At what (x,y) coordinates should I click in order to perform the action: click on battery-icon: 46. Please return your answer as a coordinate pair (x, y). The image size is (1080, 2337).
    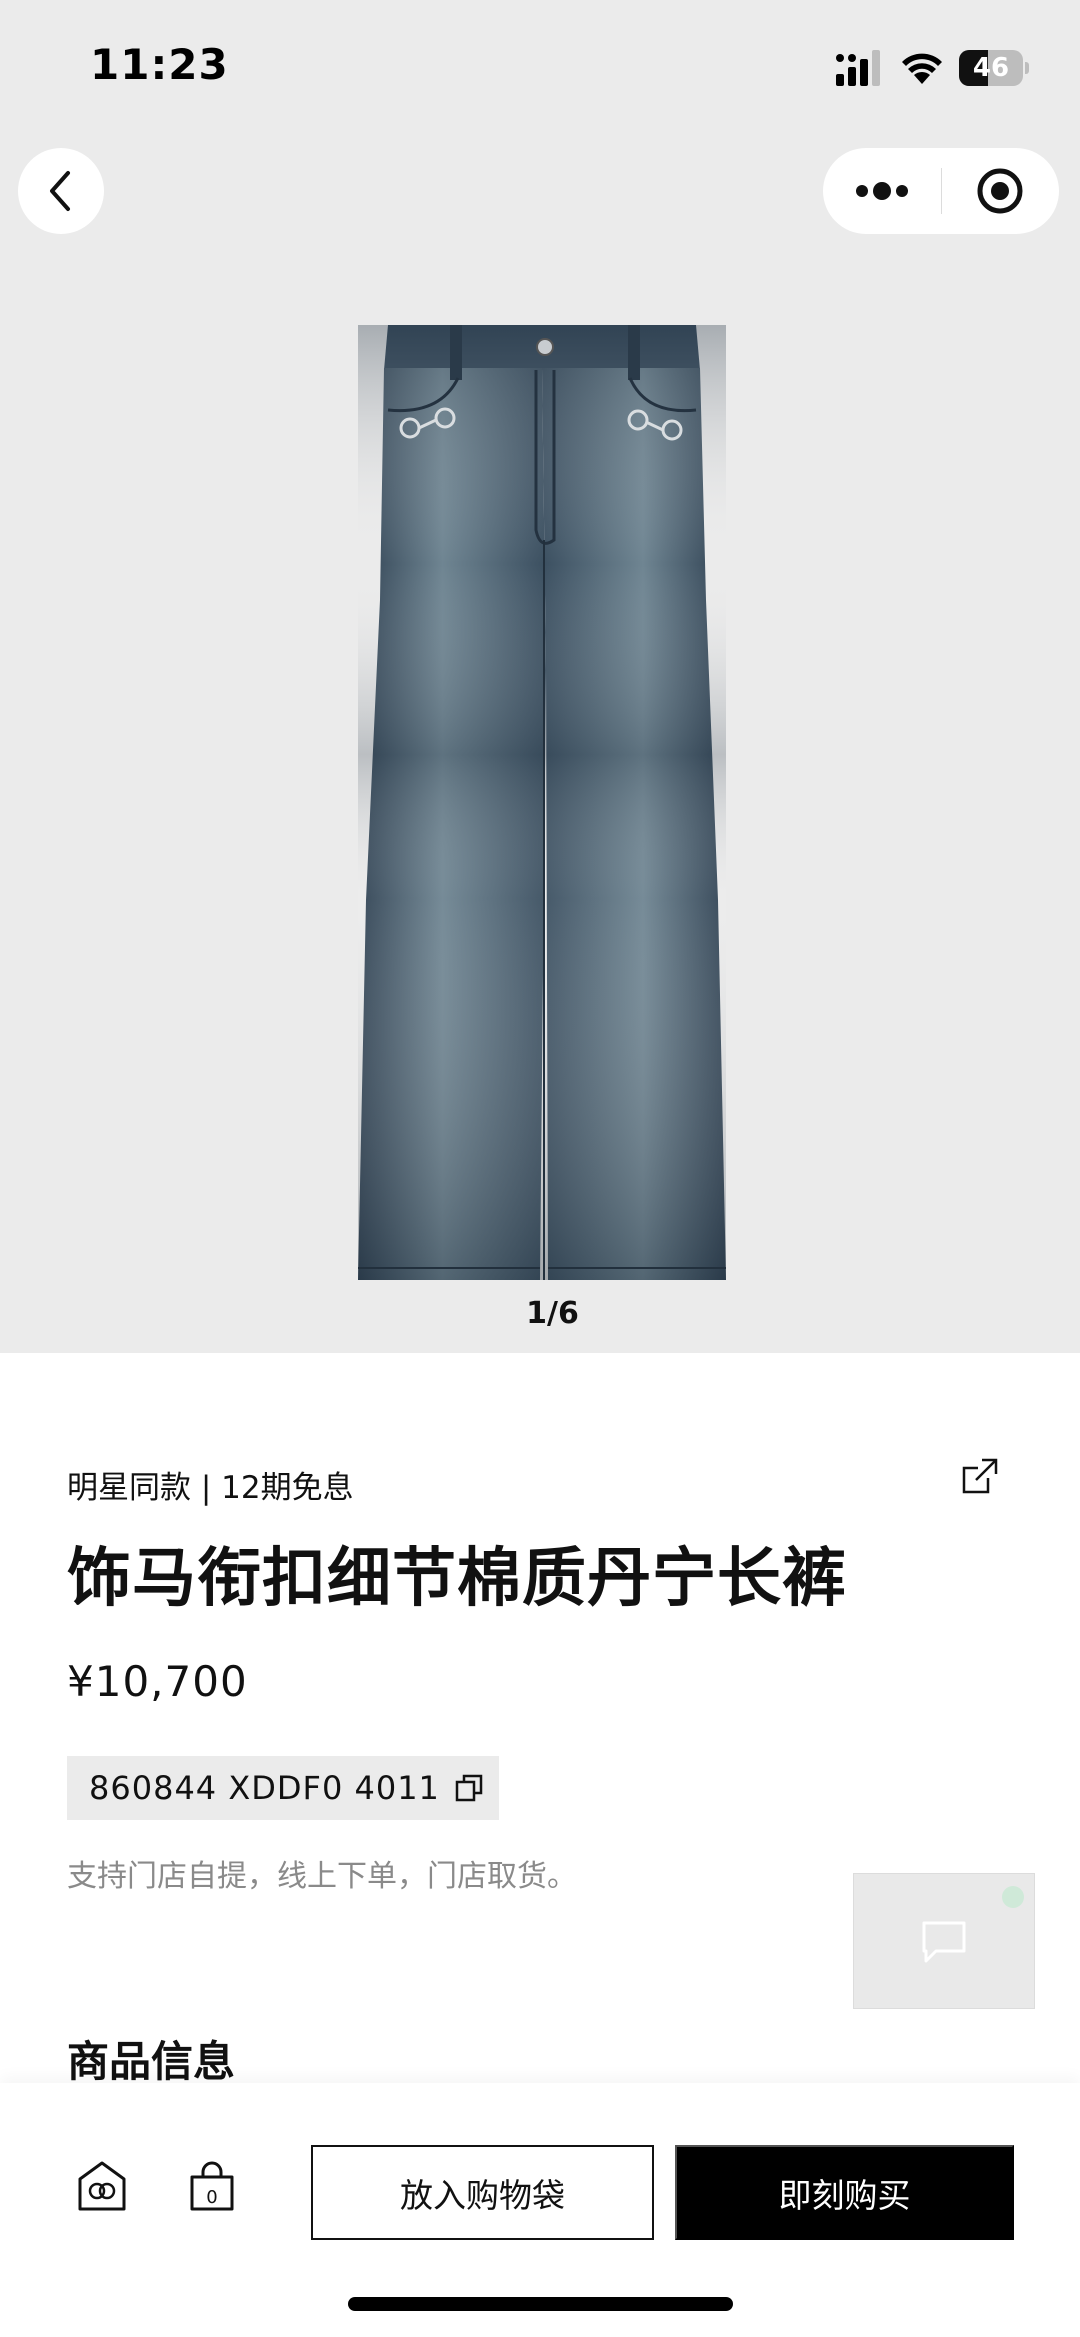
    Looking at the image, I should click on (994, 68).